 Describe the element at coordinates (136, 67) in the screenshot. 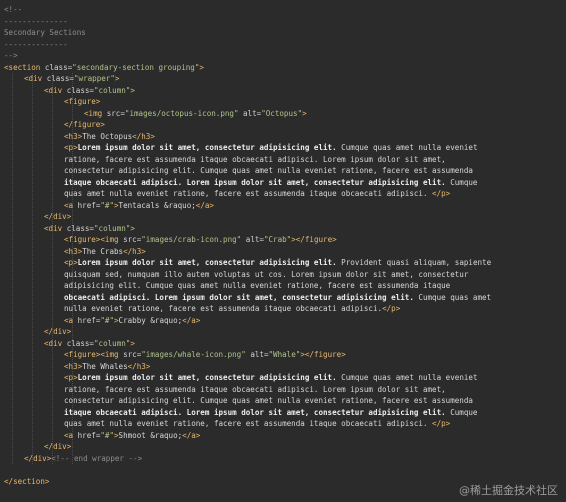

I see `code-token-str: "secondary-section grouping"` at that location.